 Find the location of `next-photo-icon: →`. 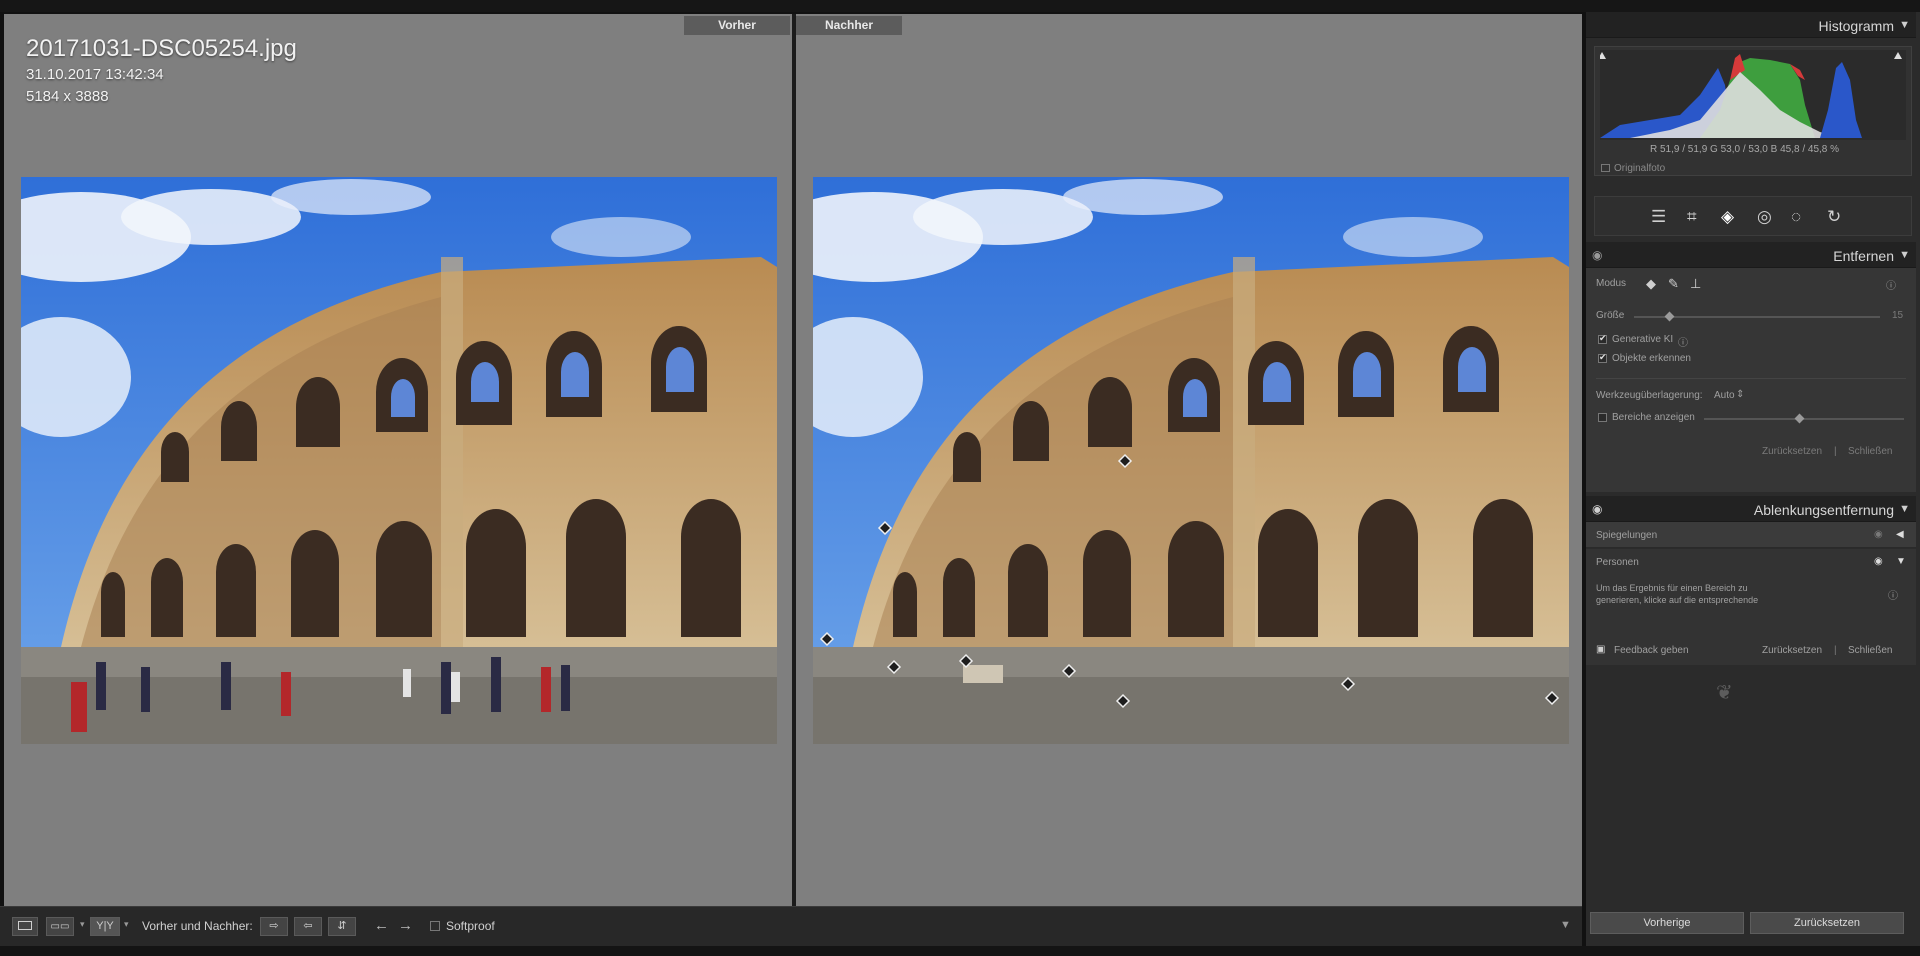

next-photo-icon: → is located at coordinates (405, 925).